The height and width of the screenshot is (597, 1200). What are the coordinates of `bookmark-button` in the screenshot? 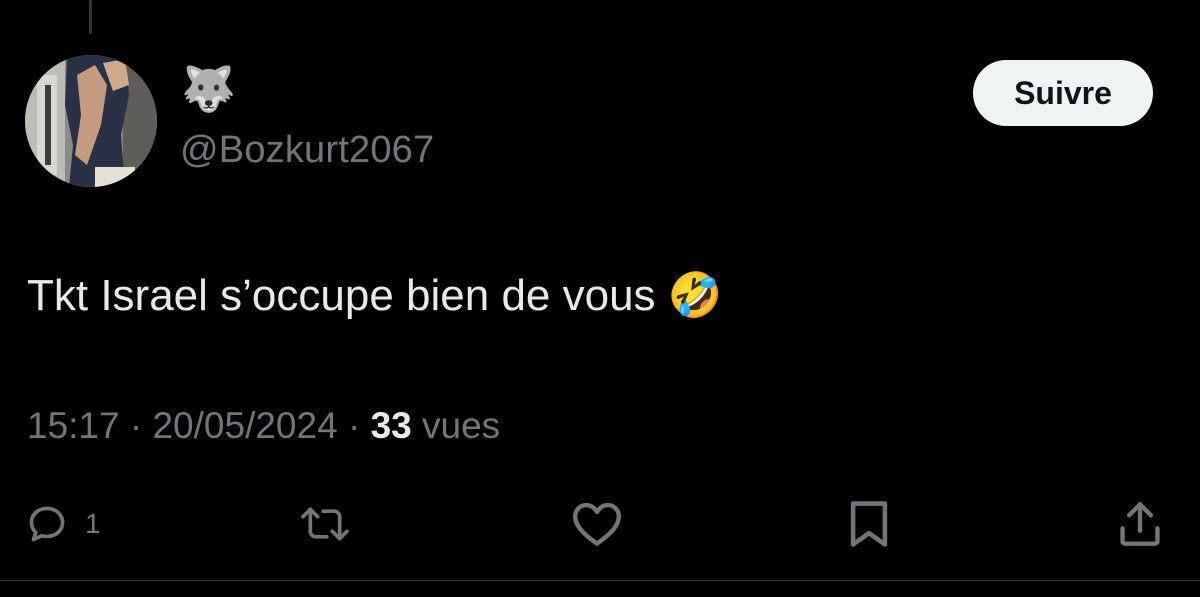 It's located at (869, 524).